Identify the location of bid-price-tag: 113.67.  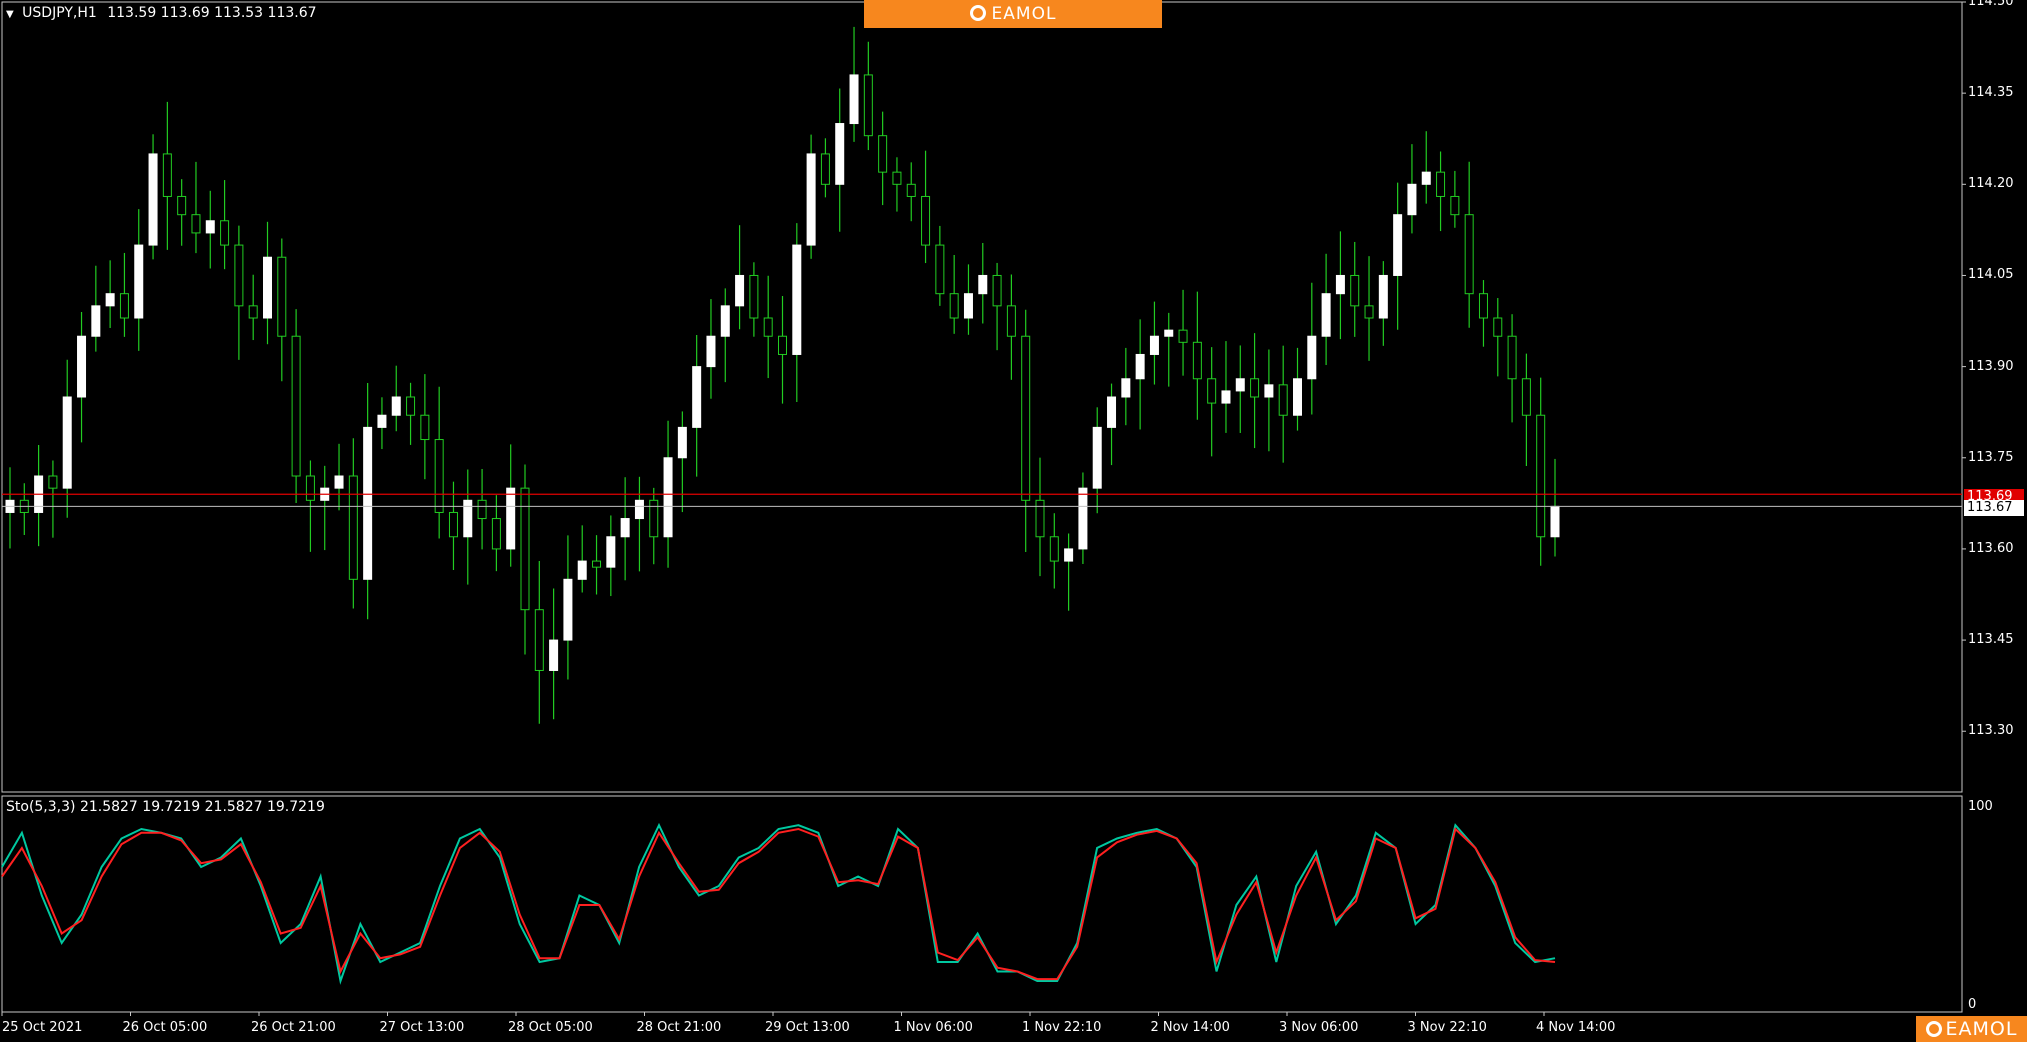
(1994, 508).